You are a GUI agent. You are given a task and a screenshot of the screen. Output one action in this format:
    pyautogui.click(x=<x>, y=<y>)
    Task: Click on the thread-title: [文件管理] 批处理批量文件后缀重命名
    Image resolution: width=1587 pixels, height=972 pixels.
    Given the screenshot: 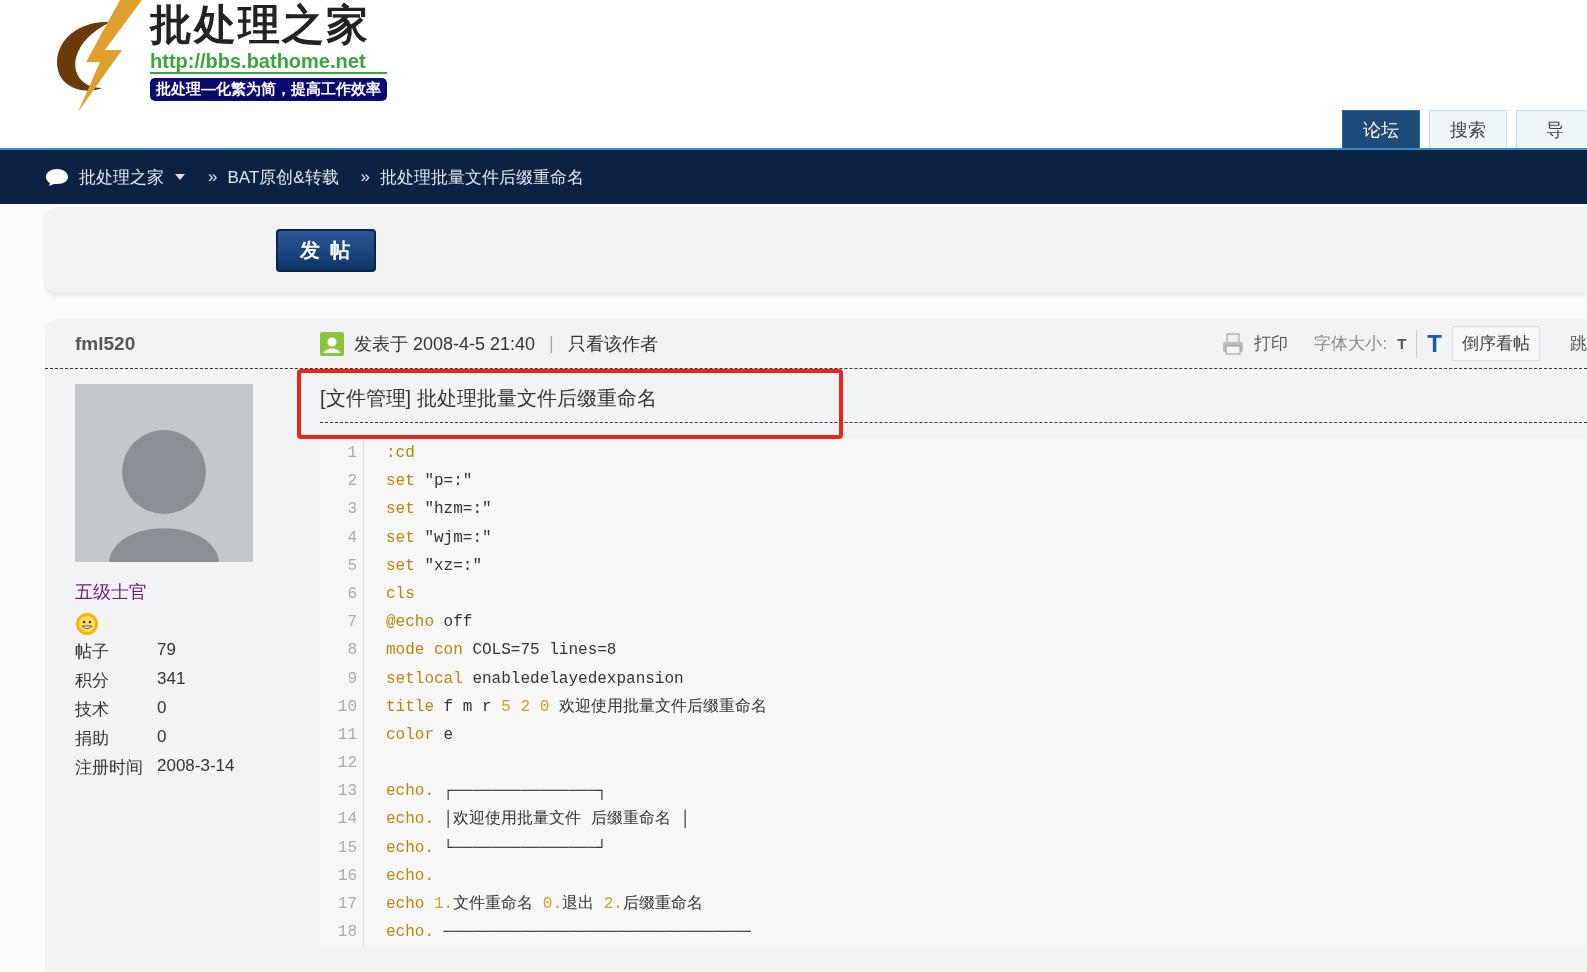 What is the action you would take?
    pyautogui.click(x=488, y=398)
    